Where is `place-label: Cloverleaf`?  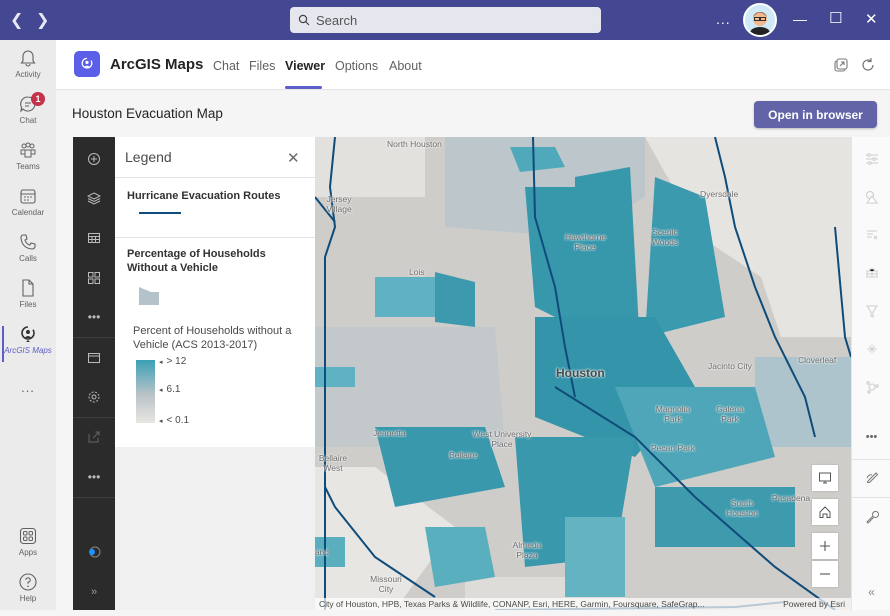 place-label: Cloverleaf is located at coordinates (817, 360).